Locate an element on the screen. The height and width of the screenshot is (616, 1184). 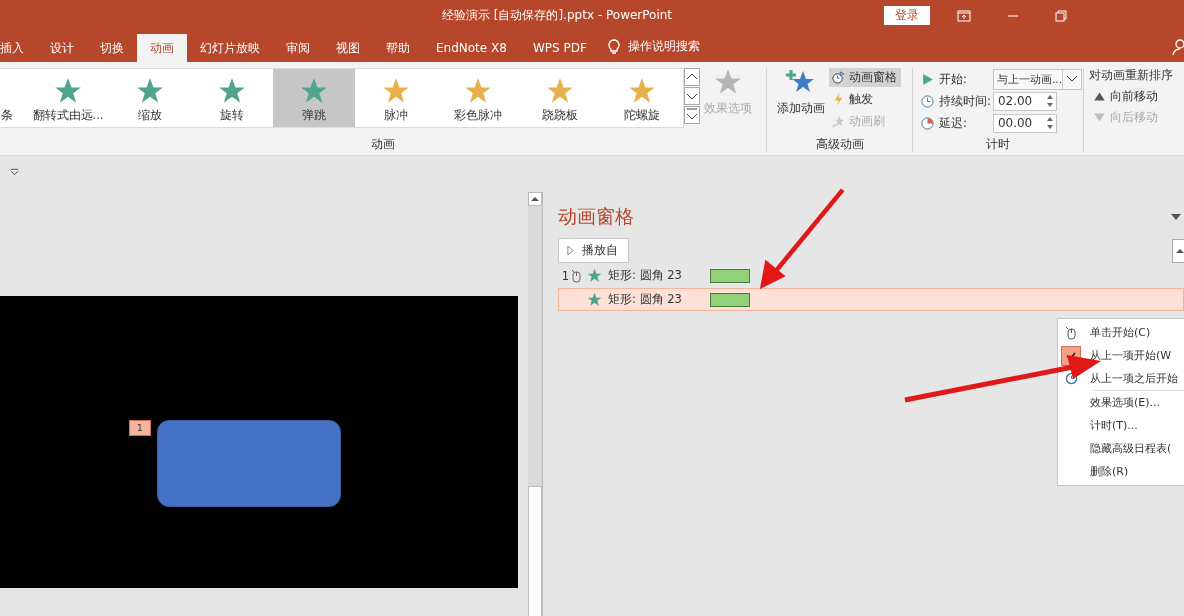
scroll-down-icon is located at coordinates (692, 96).